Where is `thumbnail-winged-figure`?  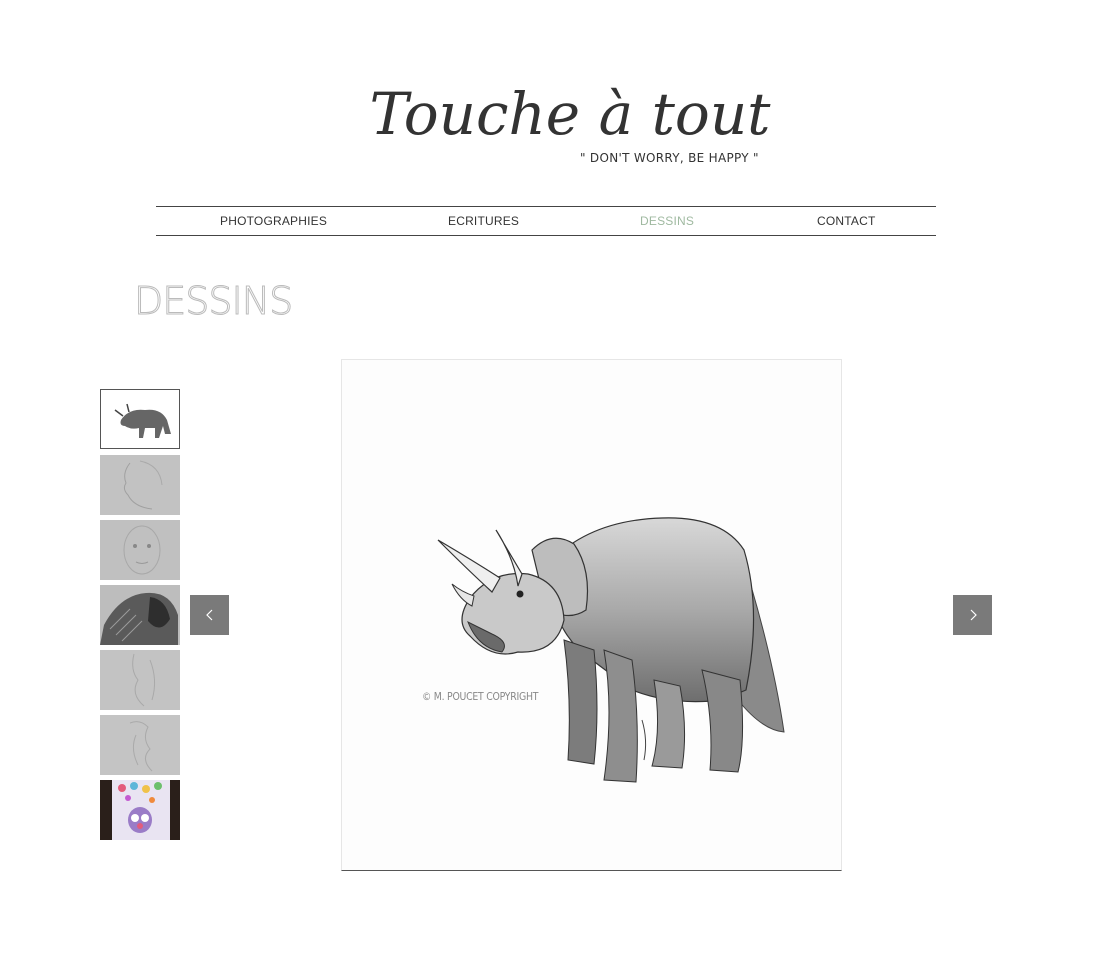 thumbnail-winged-figure is located at coordinates (140, 615).